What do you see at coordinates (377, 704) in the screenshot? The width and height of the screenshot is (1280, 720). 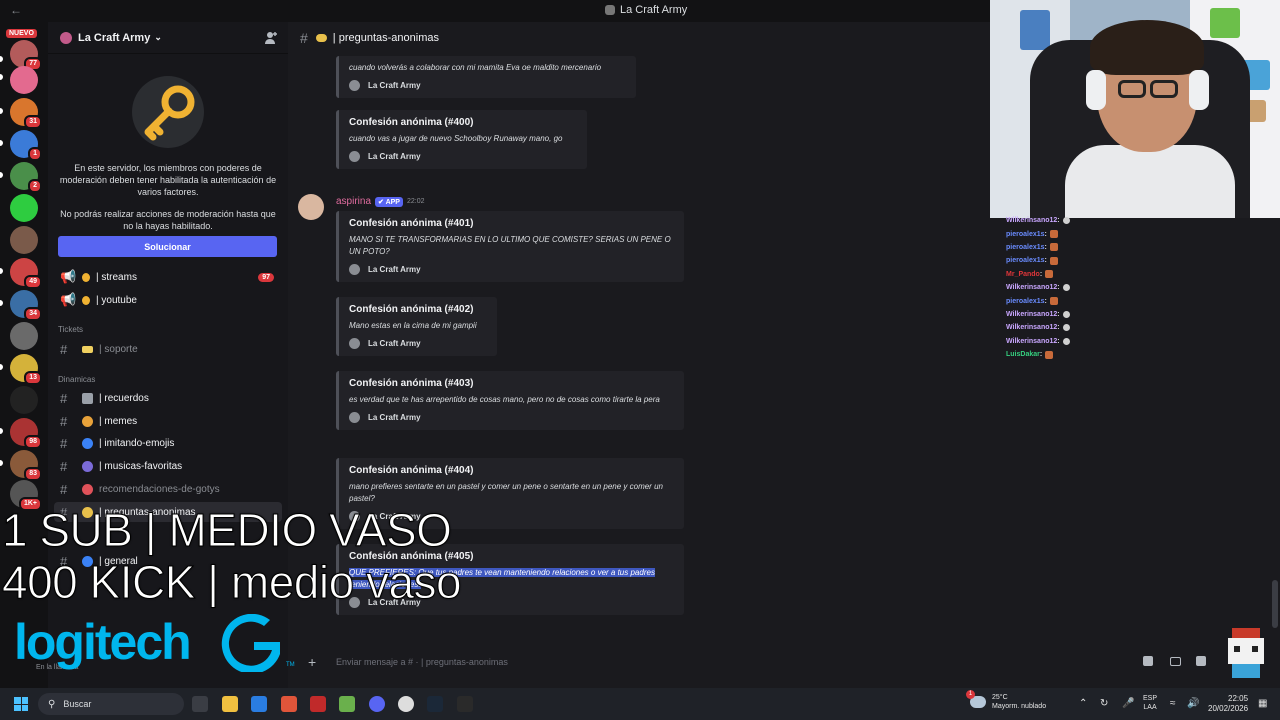 I see `discord-icon` at bounding box center [377, 704].